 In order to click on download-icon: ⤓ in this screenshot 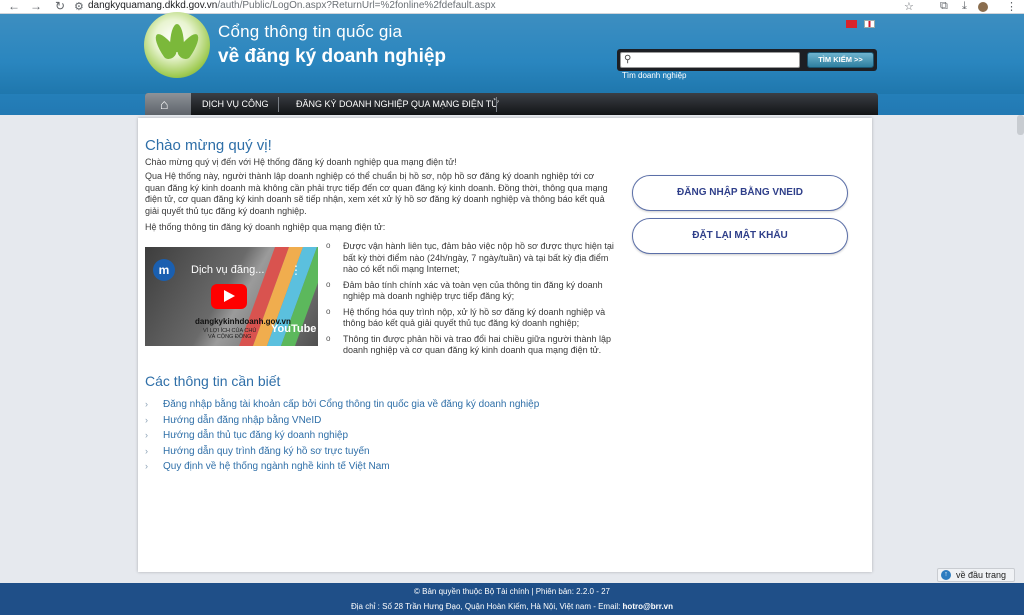, I will do `click(964, 6)`.